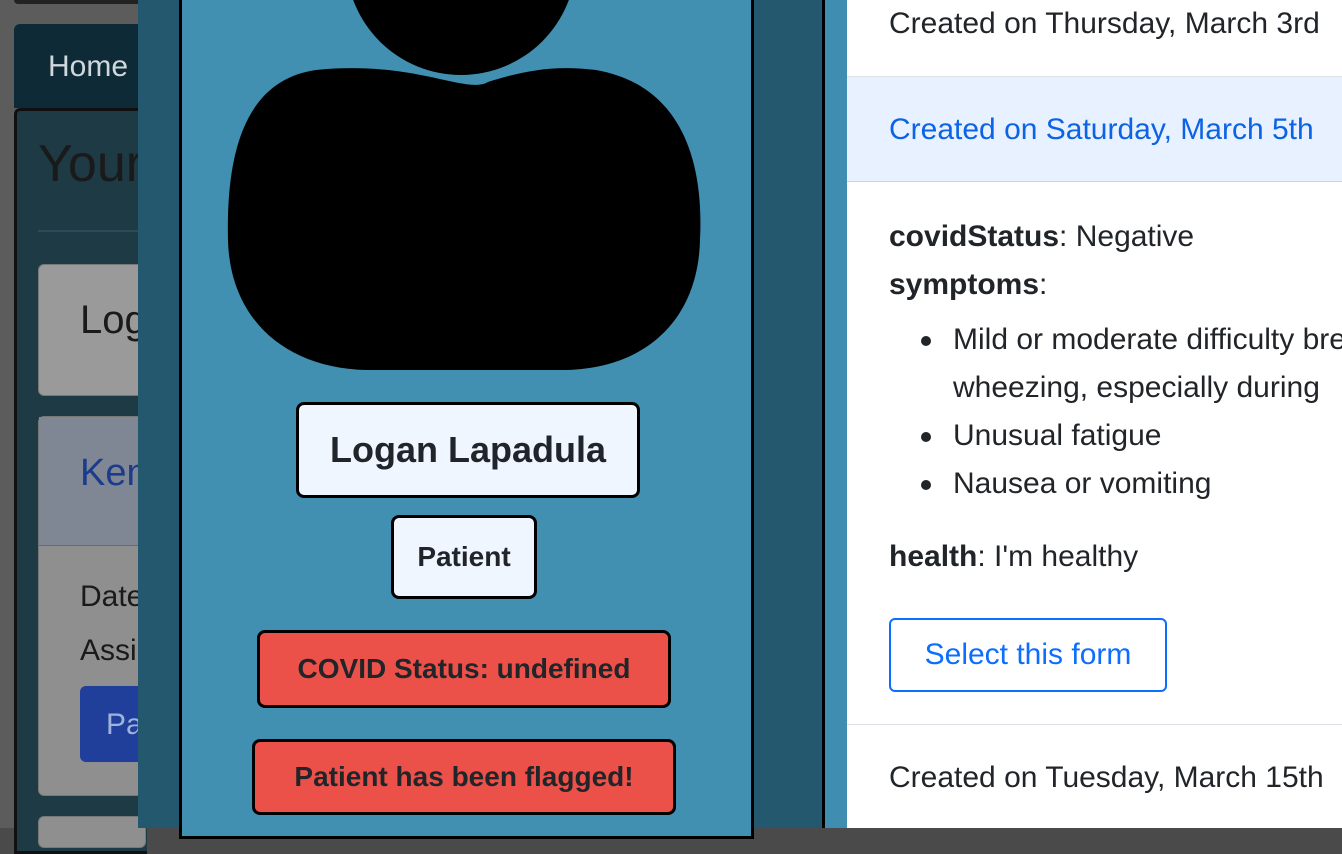 This screenshot has height=854, width=1342. What do you see at coordinates (1043, 284) in the screenshot?
I see `field-value: :` at bounding box center [1043, 284].